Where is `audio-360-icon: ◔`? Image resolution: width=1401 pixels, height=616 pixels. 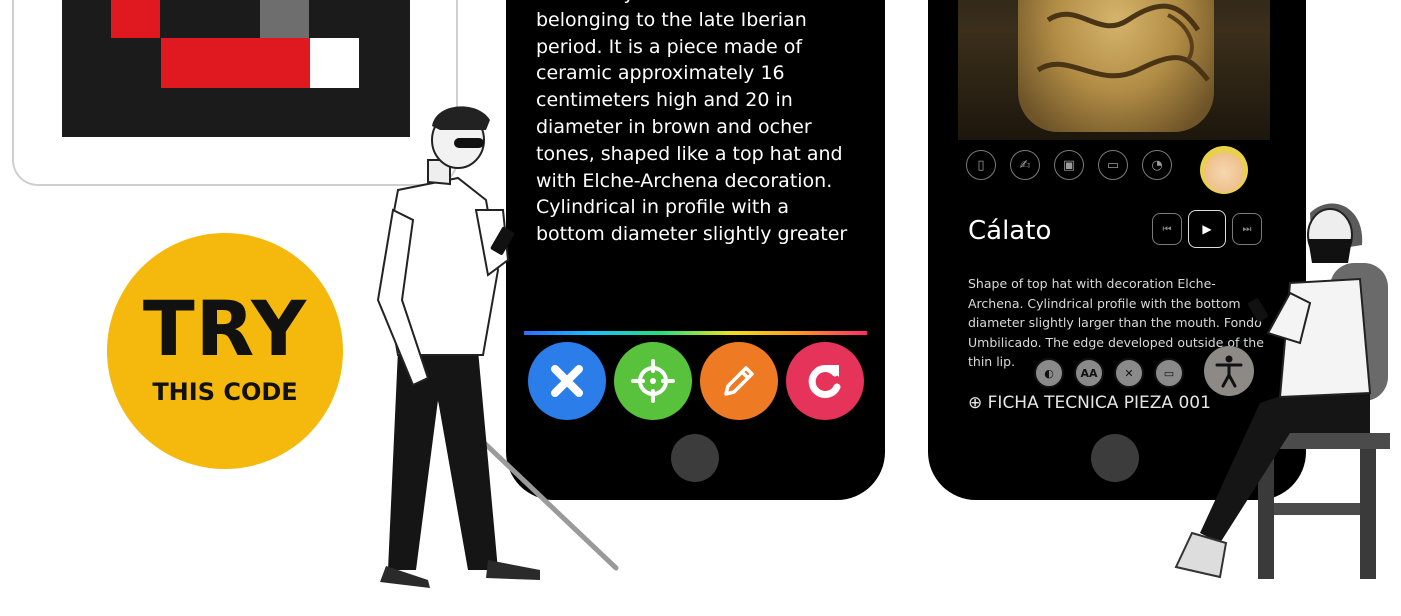 audio-360-icon: ◔ is located at coordinates (1157, 165).